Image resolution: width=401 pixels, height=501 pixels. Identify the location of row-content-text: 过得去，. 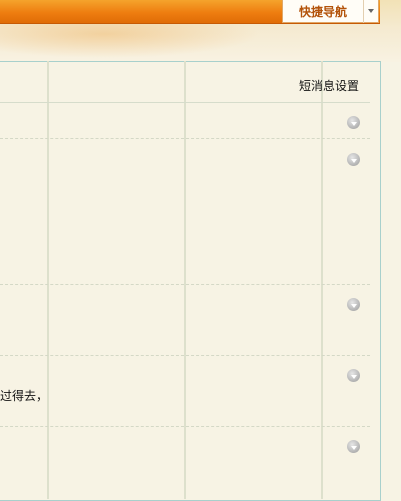
(24, 396).